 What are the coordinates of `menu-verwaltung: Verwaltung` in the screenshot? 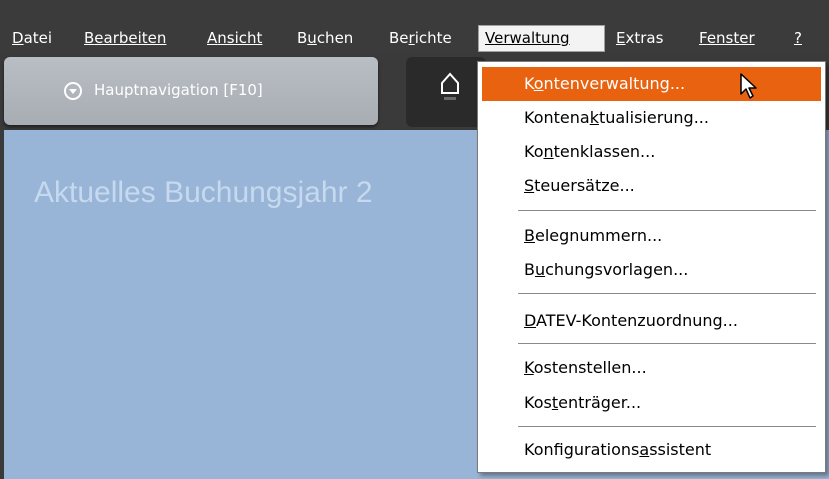 It's located at (541, 38).